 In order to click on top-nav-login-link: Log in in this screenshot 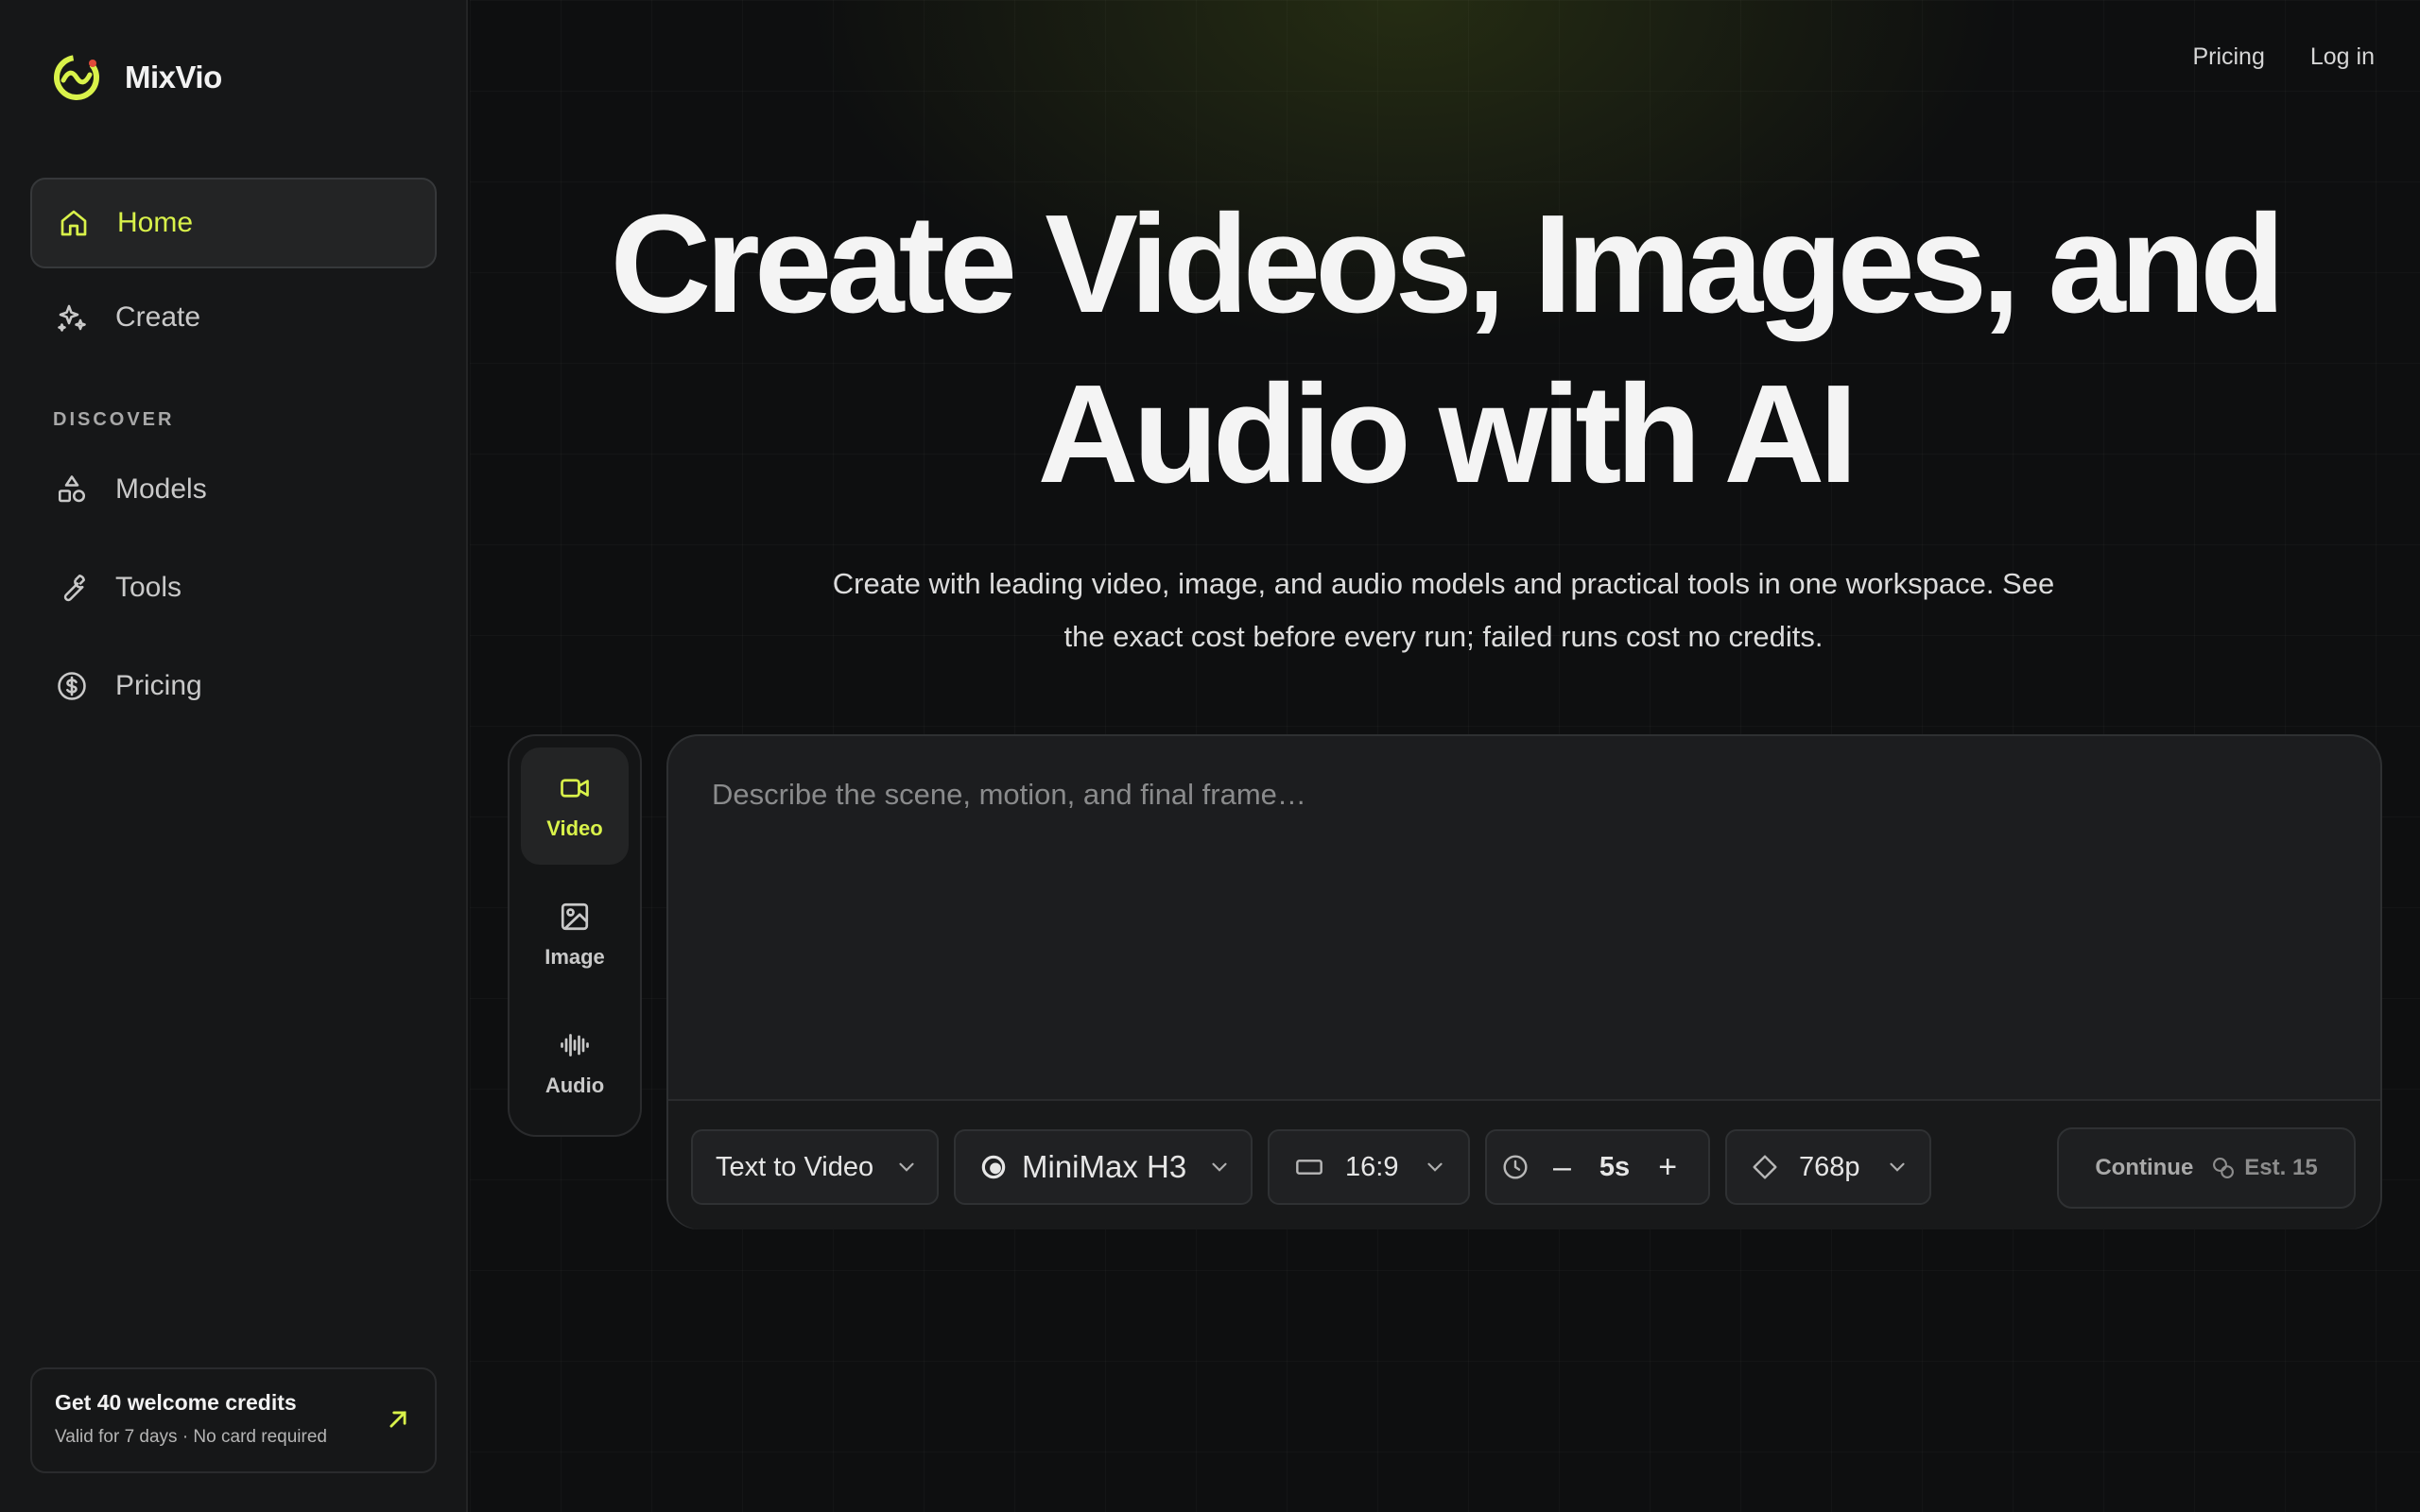, I will do `click(2342, 57)`.